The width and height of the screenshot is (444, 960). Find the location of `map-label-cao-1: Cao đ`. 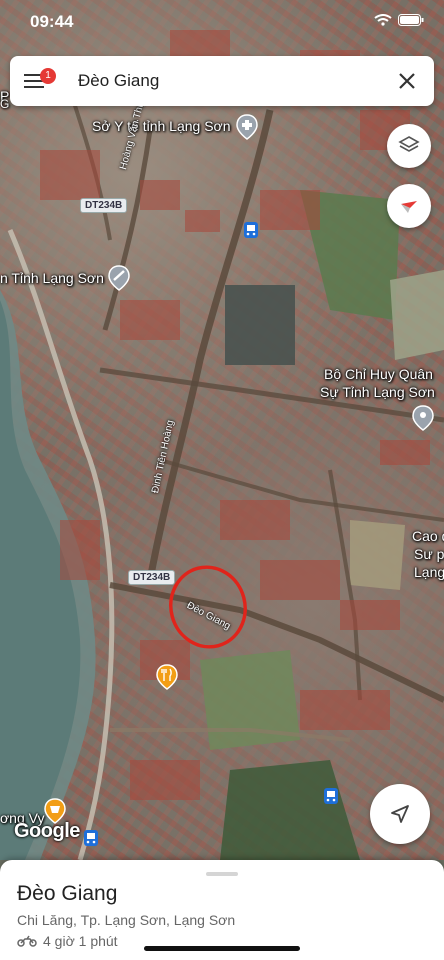

map-label-cao-1: Cao đ is located at coordinates (428, 536).